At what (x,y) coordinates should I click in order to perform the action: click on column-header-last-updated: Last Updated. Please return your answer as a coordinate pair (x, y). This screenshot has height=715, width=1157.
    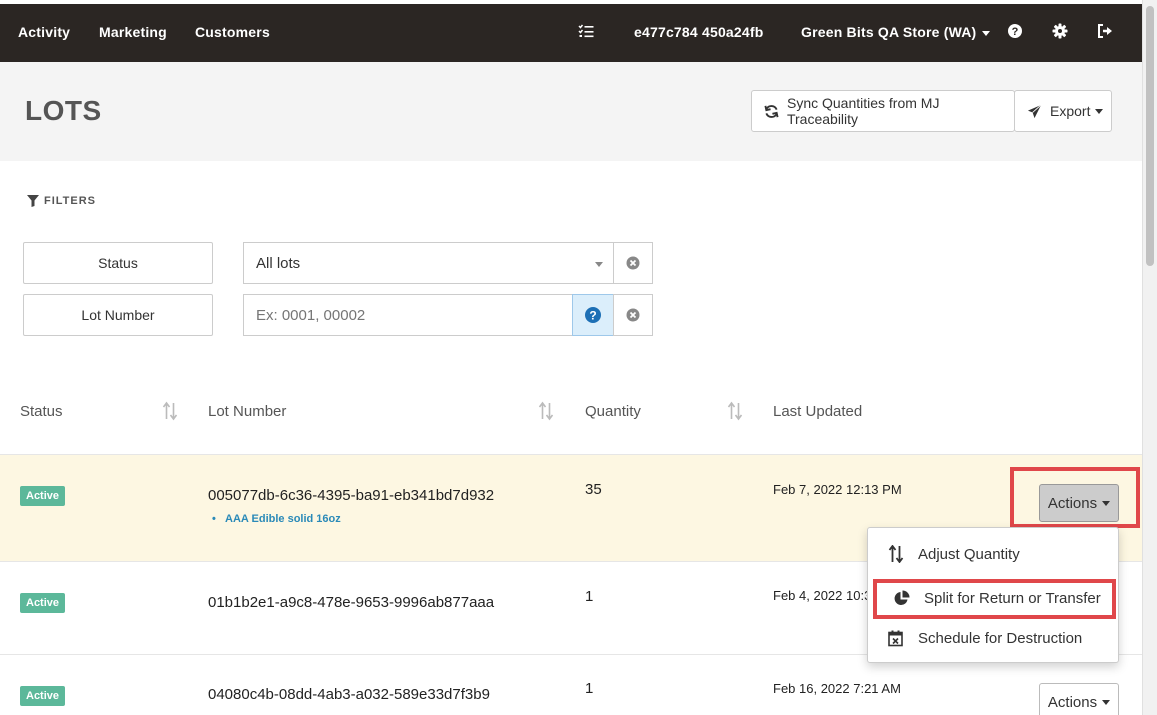
    Looking at the image, I should click on (817, 411).